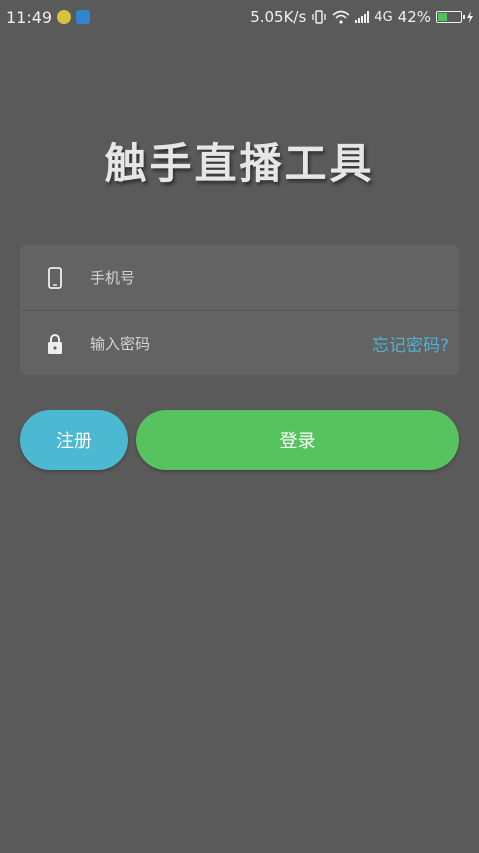 The image size is (479, 853). I want to click on notification-app-icon, so click(64, 17).